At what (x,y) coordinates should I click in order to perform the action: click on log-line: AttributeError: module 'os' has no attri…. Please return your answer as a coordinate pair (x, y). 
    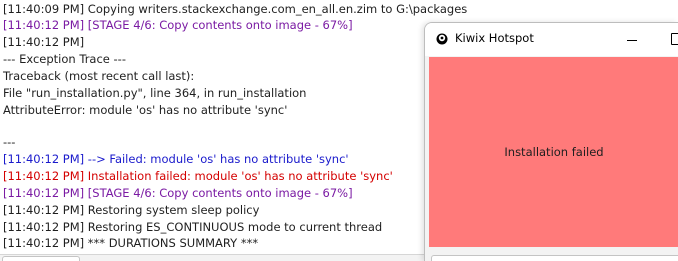
    Looking at the image, I should click on (145, 110).